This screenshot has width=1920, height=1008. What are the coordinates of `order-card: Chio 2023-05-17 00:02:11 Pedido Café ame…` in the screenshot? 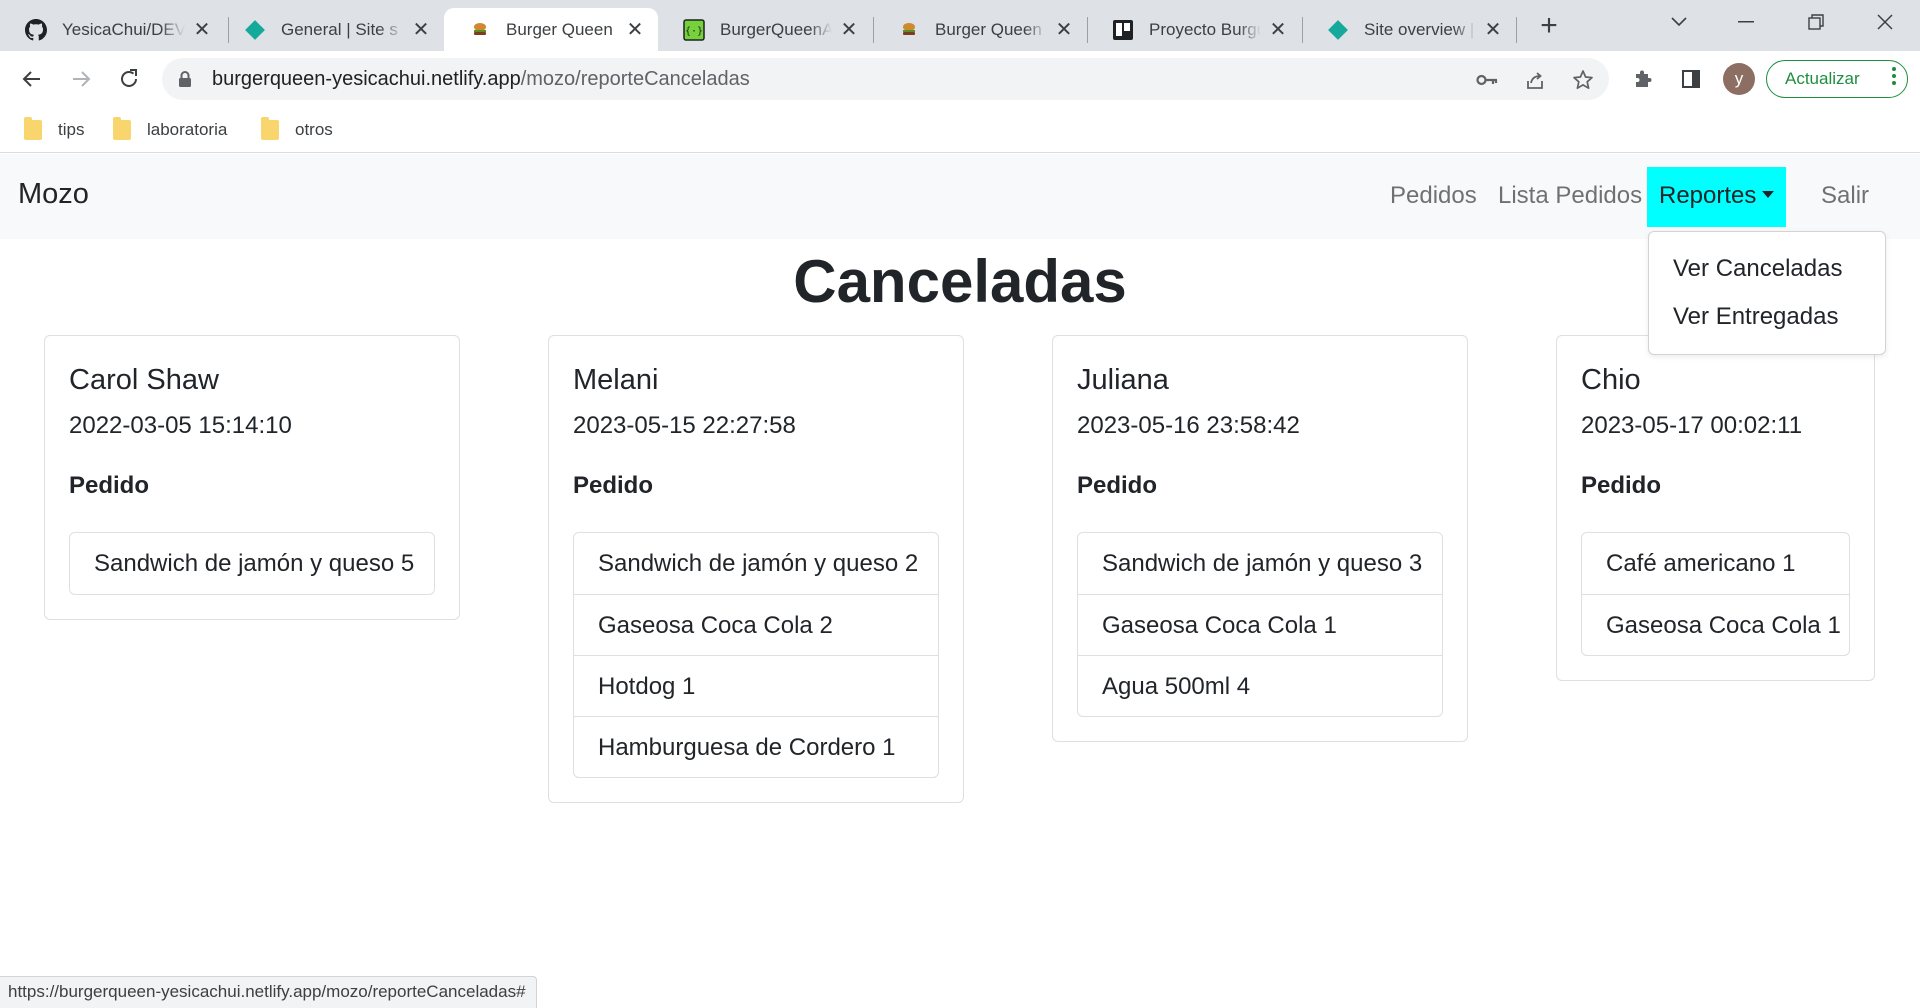 It's located at (1715, 508).